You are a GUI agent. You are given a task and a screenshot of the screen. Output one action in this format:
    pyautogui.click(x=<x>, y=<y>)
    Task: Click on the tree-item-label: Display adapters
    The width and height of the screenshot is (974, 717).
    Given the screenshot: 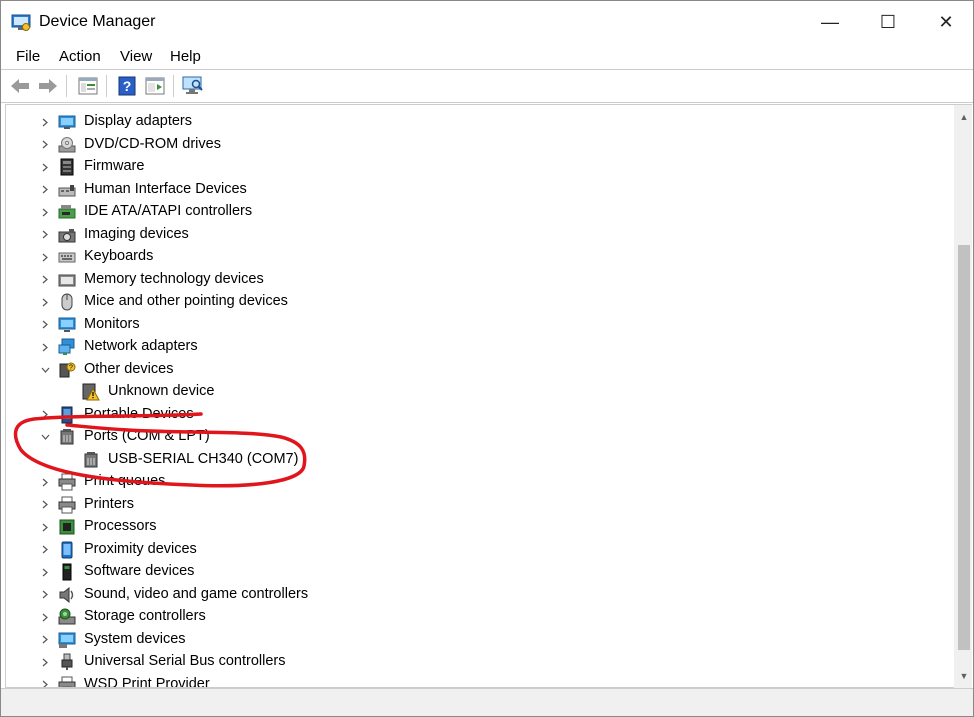 What is the action you would take?
    pyautogui.click(x=138, y=121)
    